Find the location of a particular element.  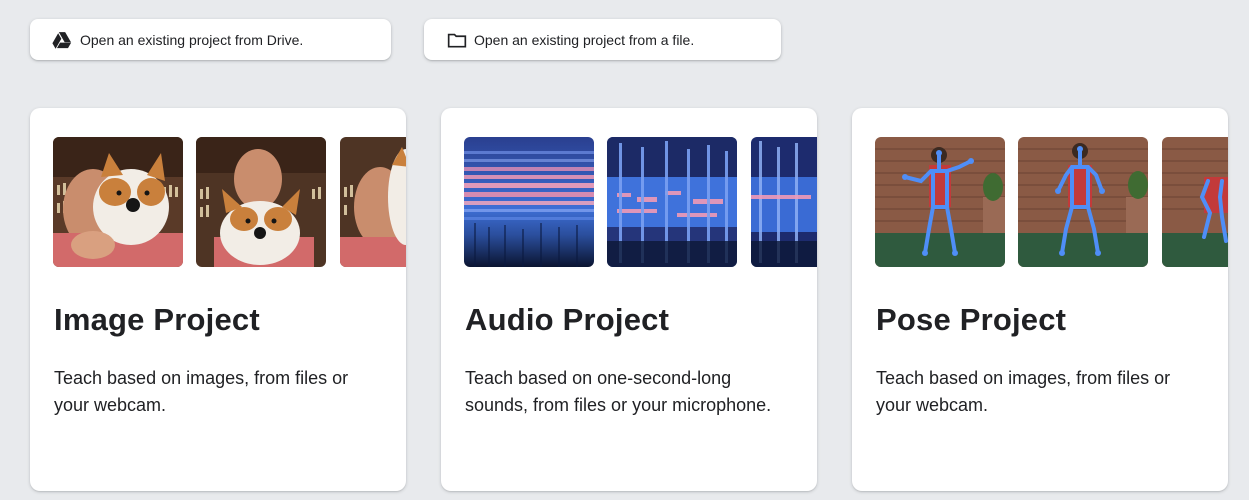

audio-project-thumbnails is located at coordinates (640, 202).